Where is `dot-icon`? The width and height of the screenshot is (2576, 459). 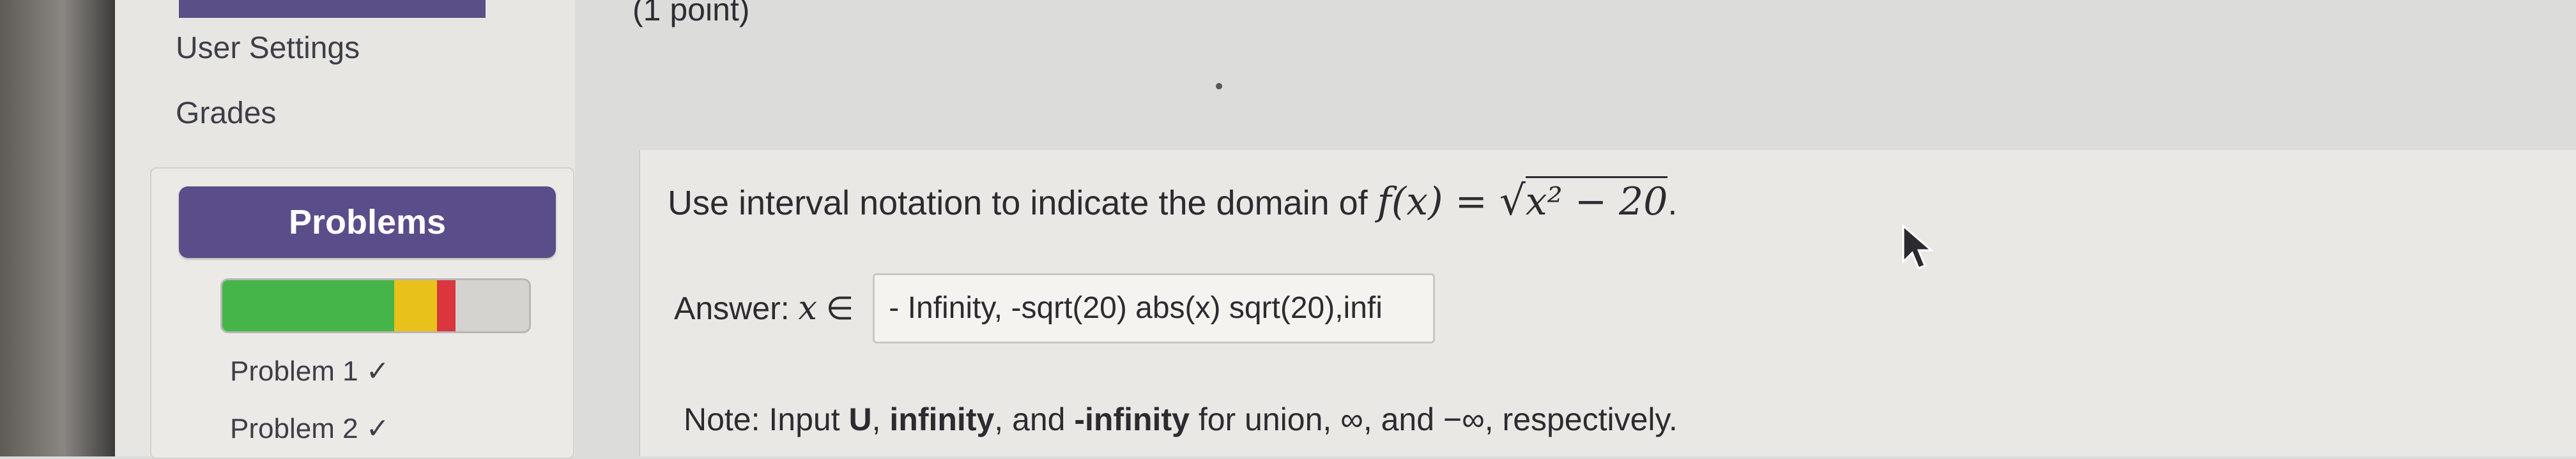
dot-icon is located at coordinates (1219, 86).